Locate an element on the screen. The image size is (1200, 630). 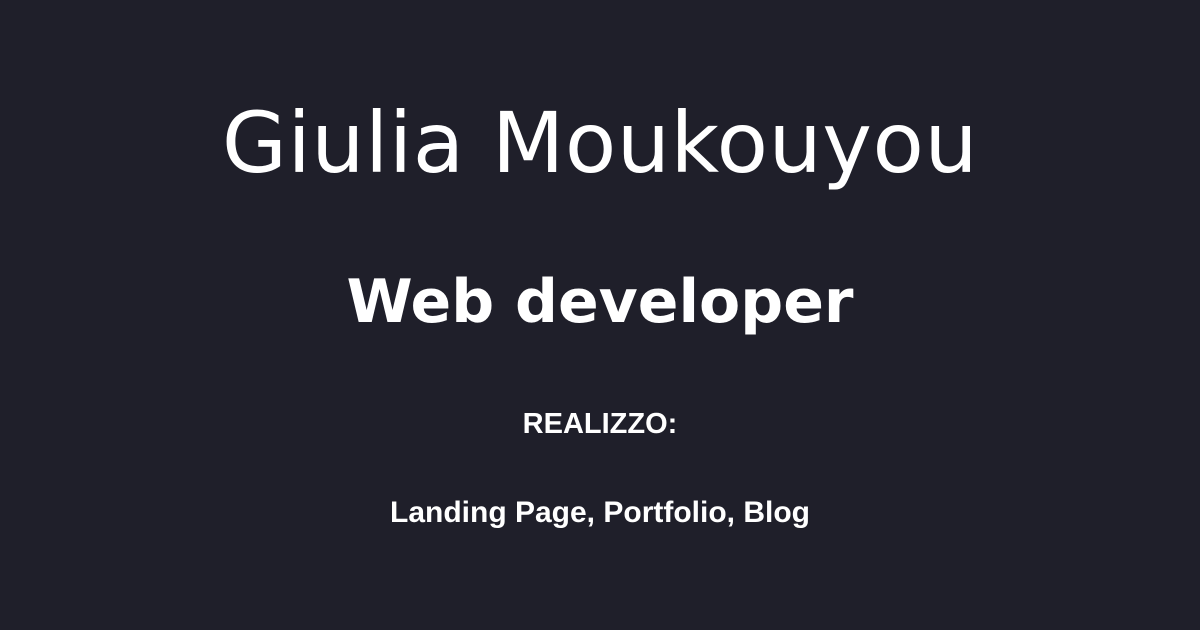
services-list: Landing Page, Portfolio, Blog is located at coordinates (600, 512).